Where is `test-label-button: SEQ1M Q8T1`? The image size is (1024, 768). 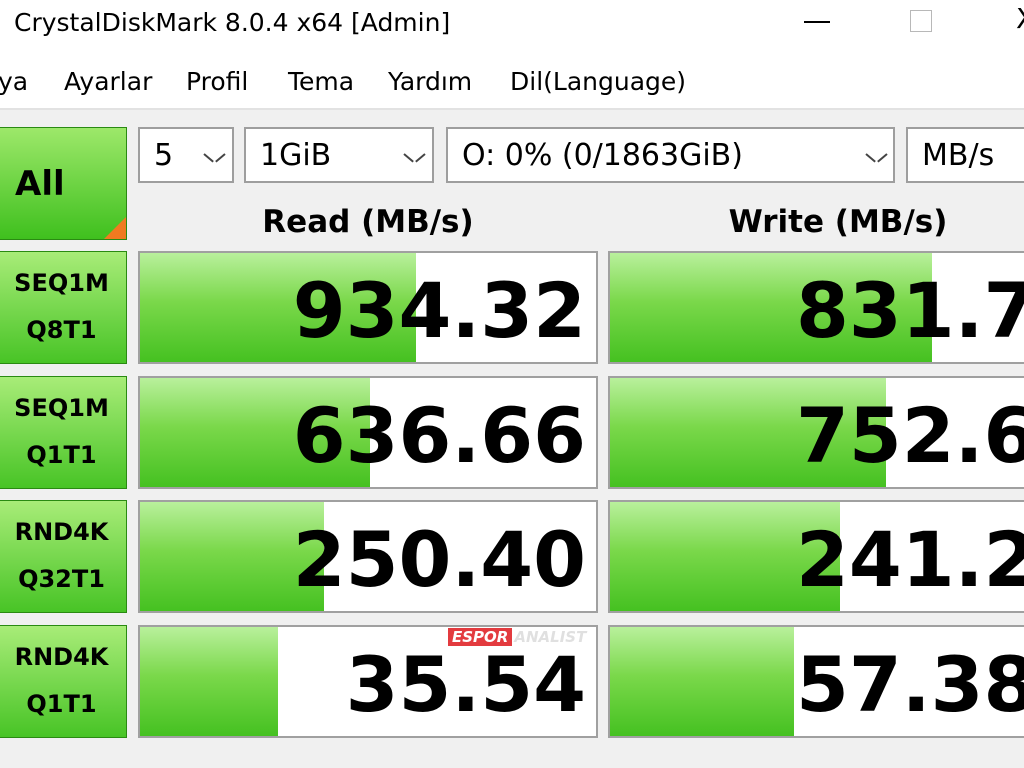 test-label-button: SEQ1M Q8T1 is located at coordinates (63, 307).